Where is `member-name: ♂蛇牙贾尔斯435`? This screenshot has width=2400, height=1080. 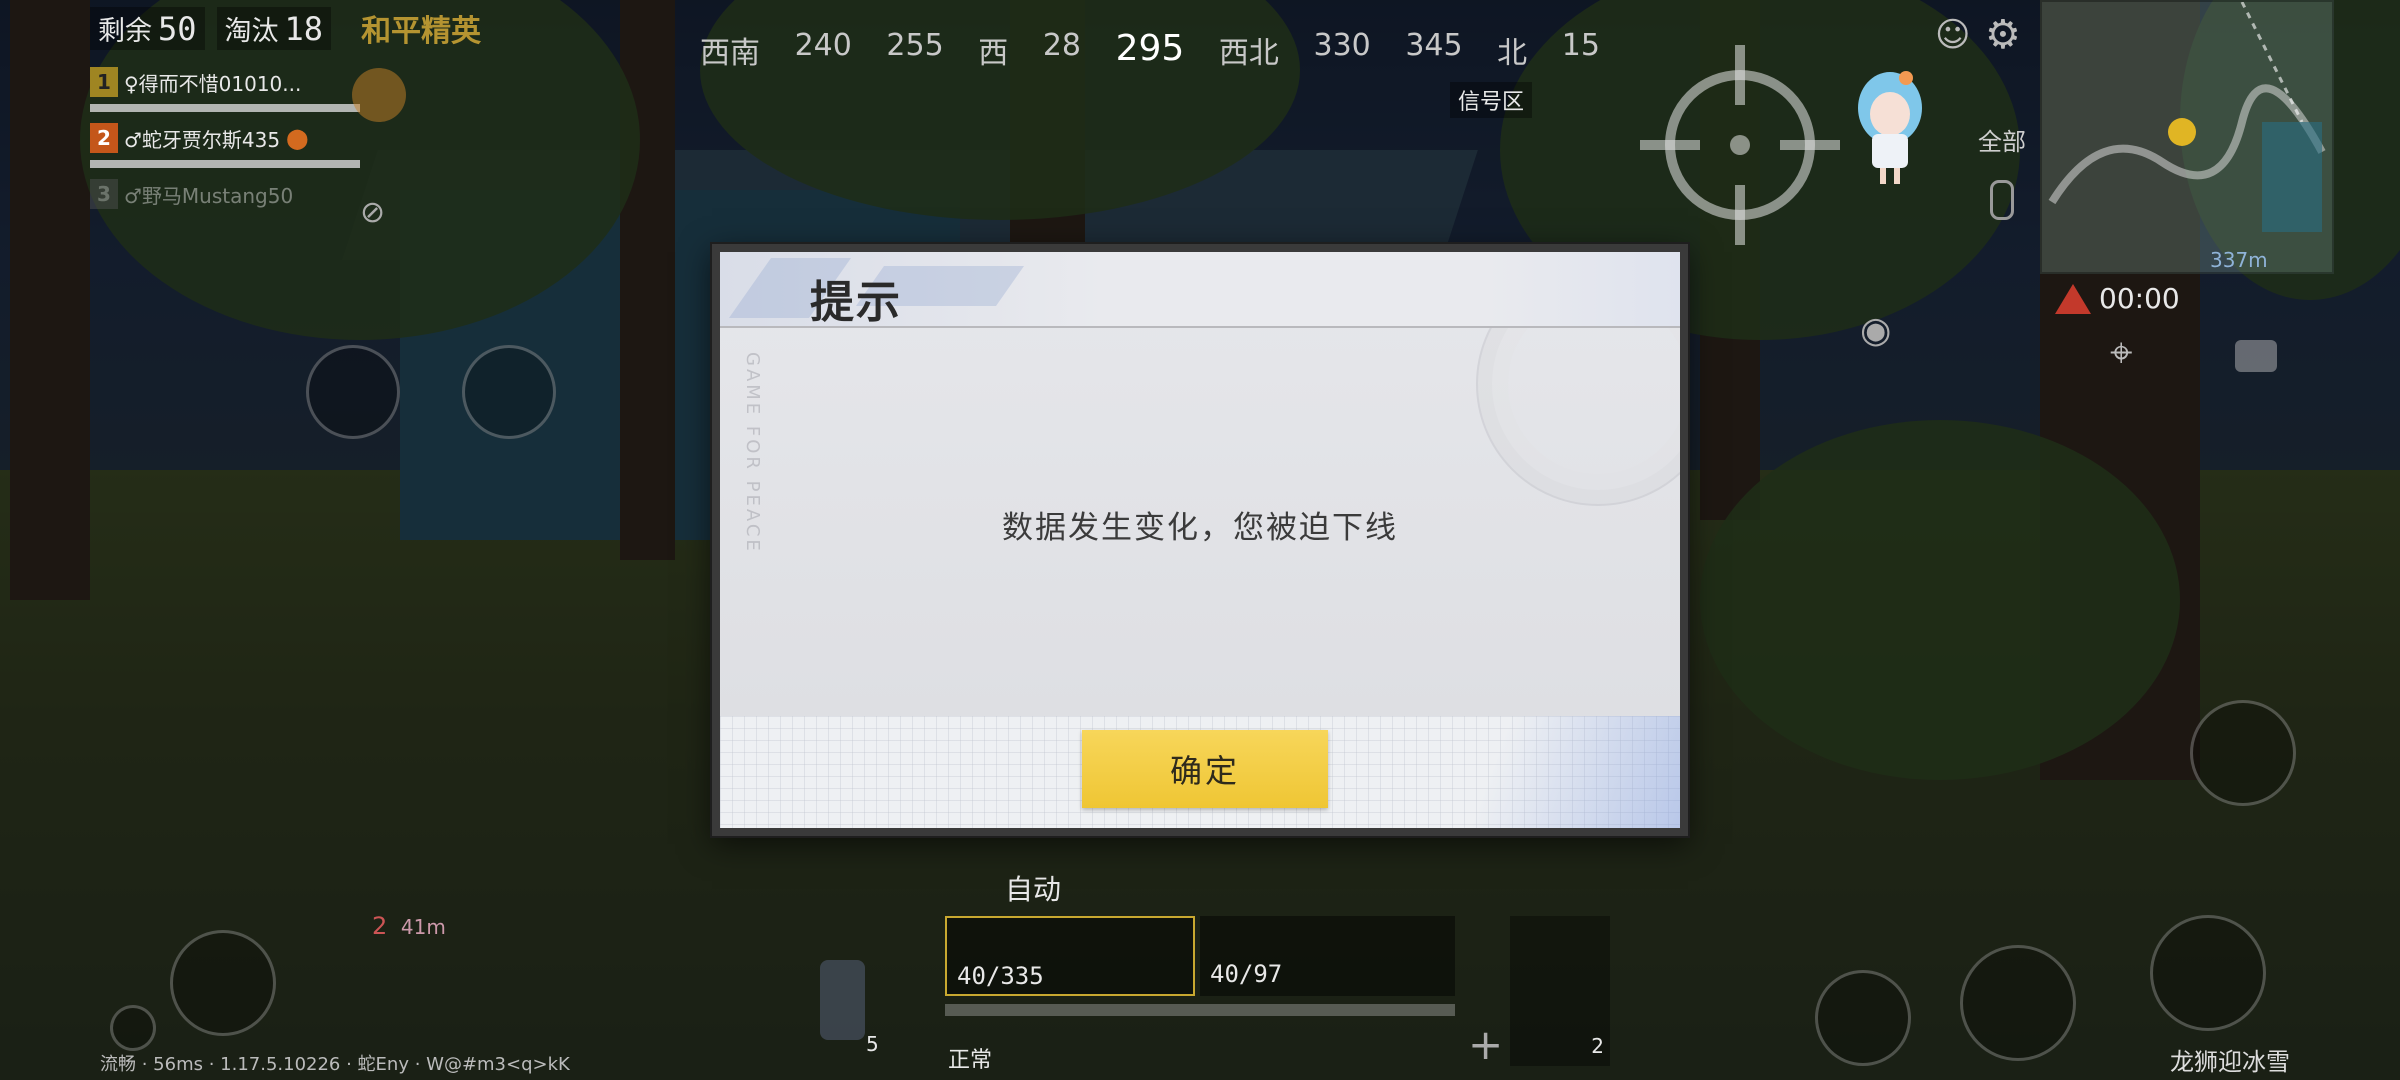
member-name: ♂蛇牙贾尔斯435 is located at coordinates (202, 139).